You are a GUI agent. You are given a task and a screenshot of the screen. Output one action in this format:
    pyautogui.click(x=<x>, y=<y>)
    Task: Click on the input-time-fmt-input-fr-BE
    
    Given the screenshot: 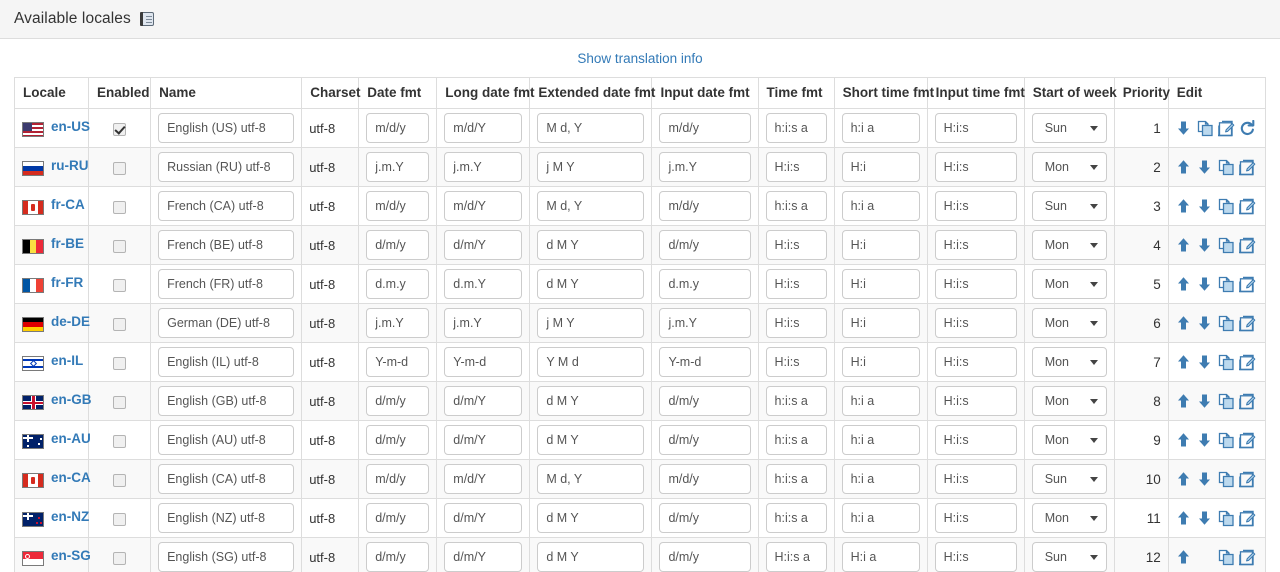 What is the action you would take?
    pyautogui.click(x=975, y=245)
    